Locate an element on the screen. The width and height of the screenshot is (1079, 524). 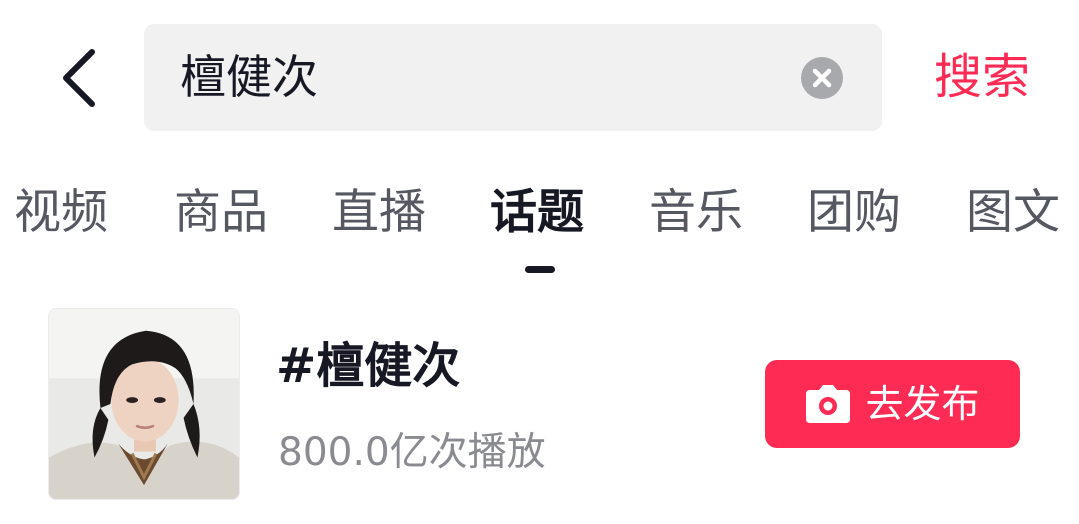
person-photo is located at coordinates (144, 404).